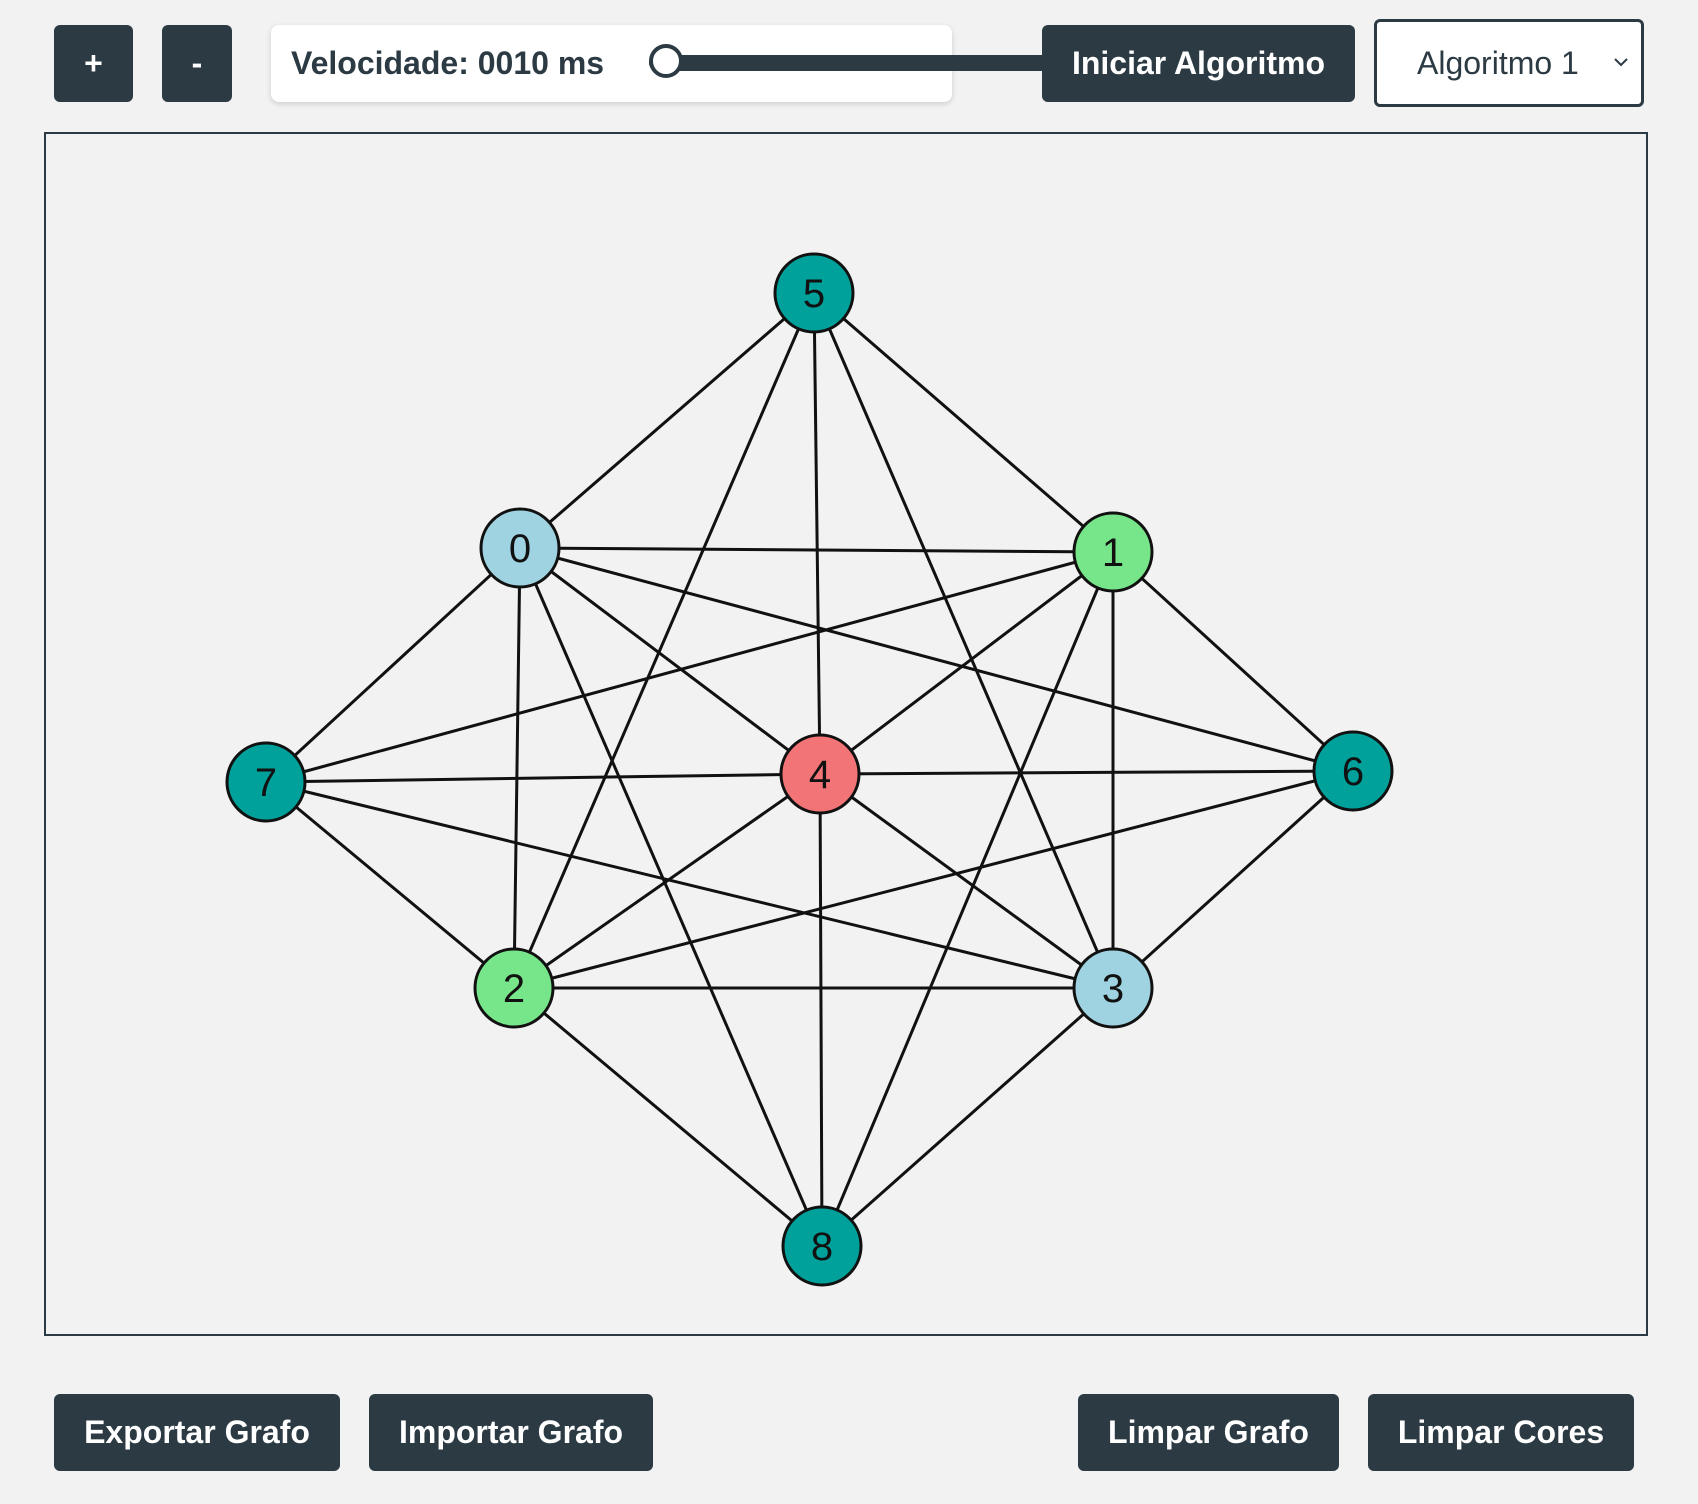  I want to click on zoom-in-button: +, so click(93, 63).